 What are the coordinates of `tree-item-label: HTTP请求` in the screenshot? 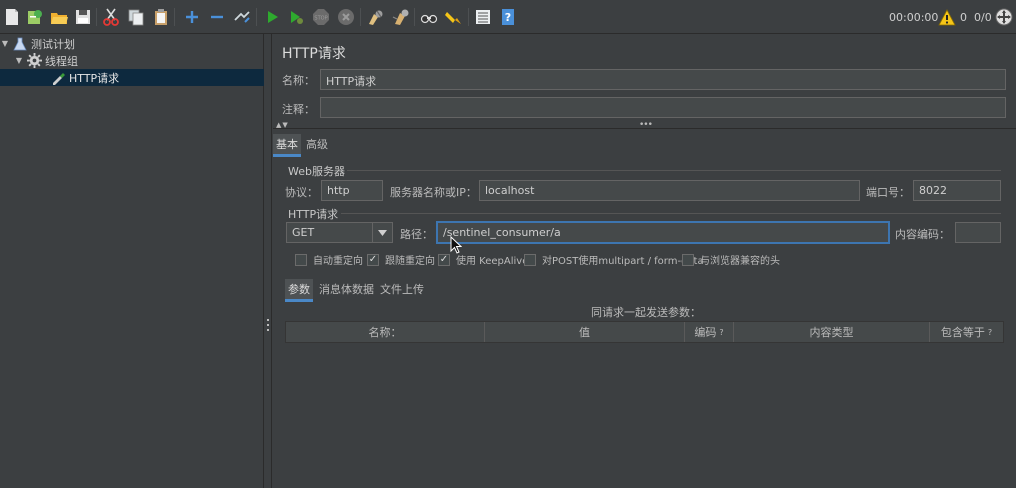 It's located at (94, 78).